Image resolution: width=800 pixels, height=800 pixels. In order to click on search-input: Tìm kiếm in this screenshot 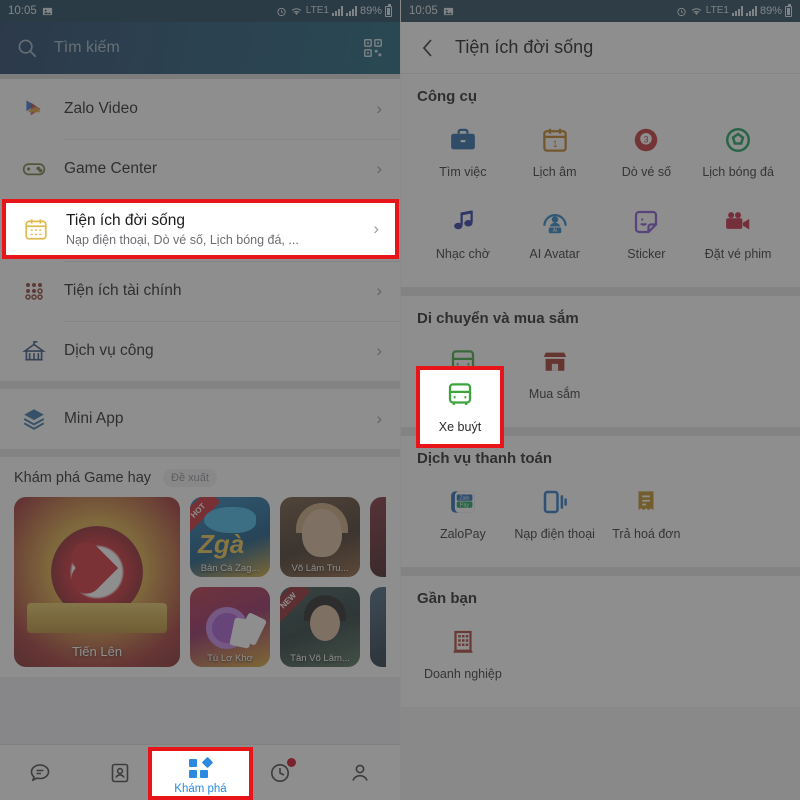, I will do `click(200, 48)`.